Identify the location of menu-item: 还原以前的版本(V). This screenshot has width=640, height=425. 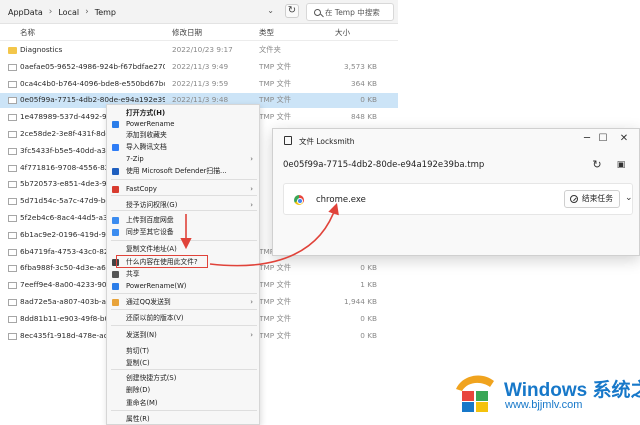
(183, 318).